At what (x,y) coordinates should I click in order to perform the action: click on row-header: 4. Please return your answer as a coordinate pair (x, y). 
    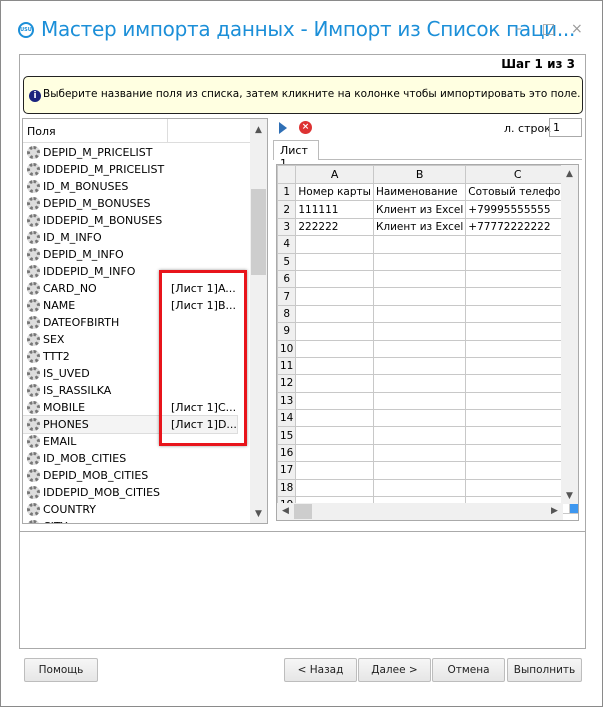
    Looking at the image, I should click on (287, 244).